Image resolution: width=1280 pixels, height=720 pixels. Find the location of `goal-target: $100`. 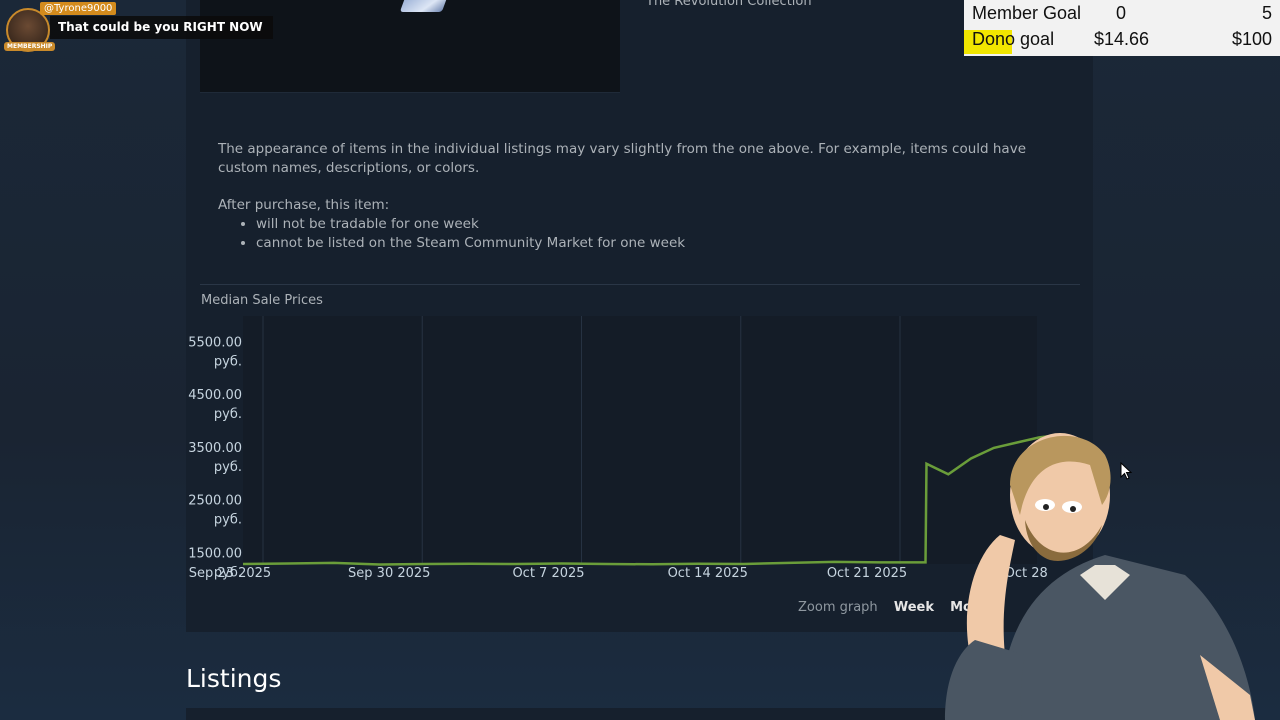

goal-target: $100 is located at coordinates (1251, 39).